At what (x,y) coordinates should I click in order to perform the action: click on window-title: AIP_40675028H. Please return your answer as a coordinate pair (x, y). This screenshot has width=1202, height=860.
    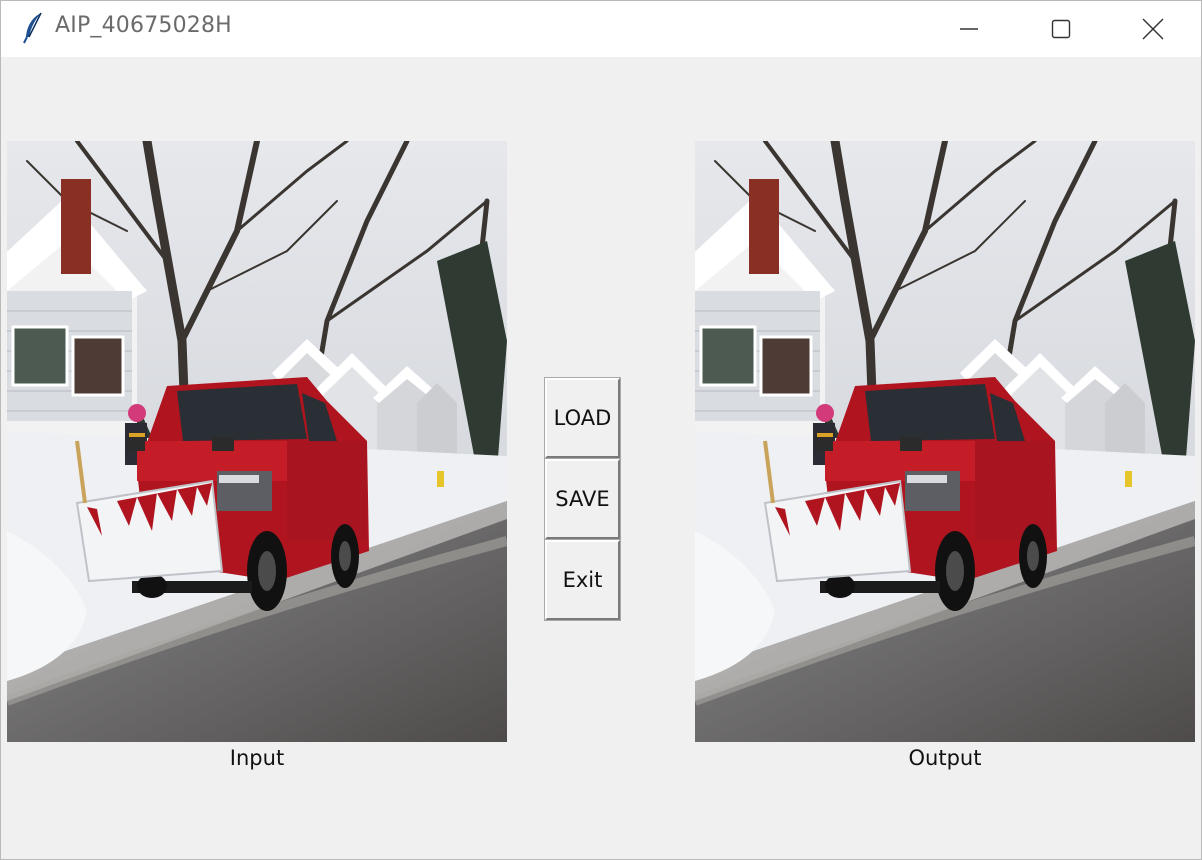
    Looking at the image, I should click on (143, 25).